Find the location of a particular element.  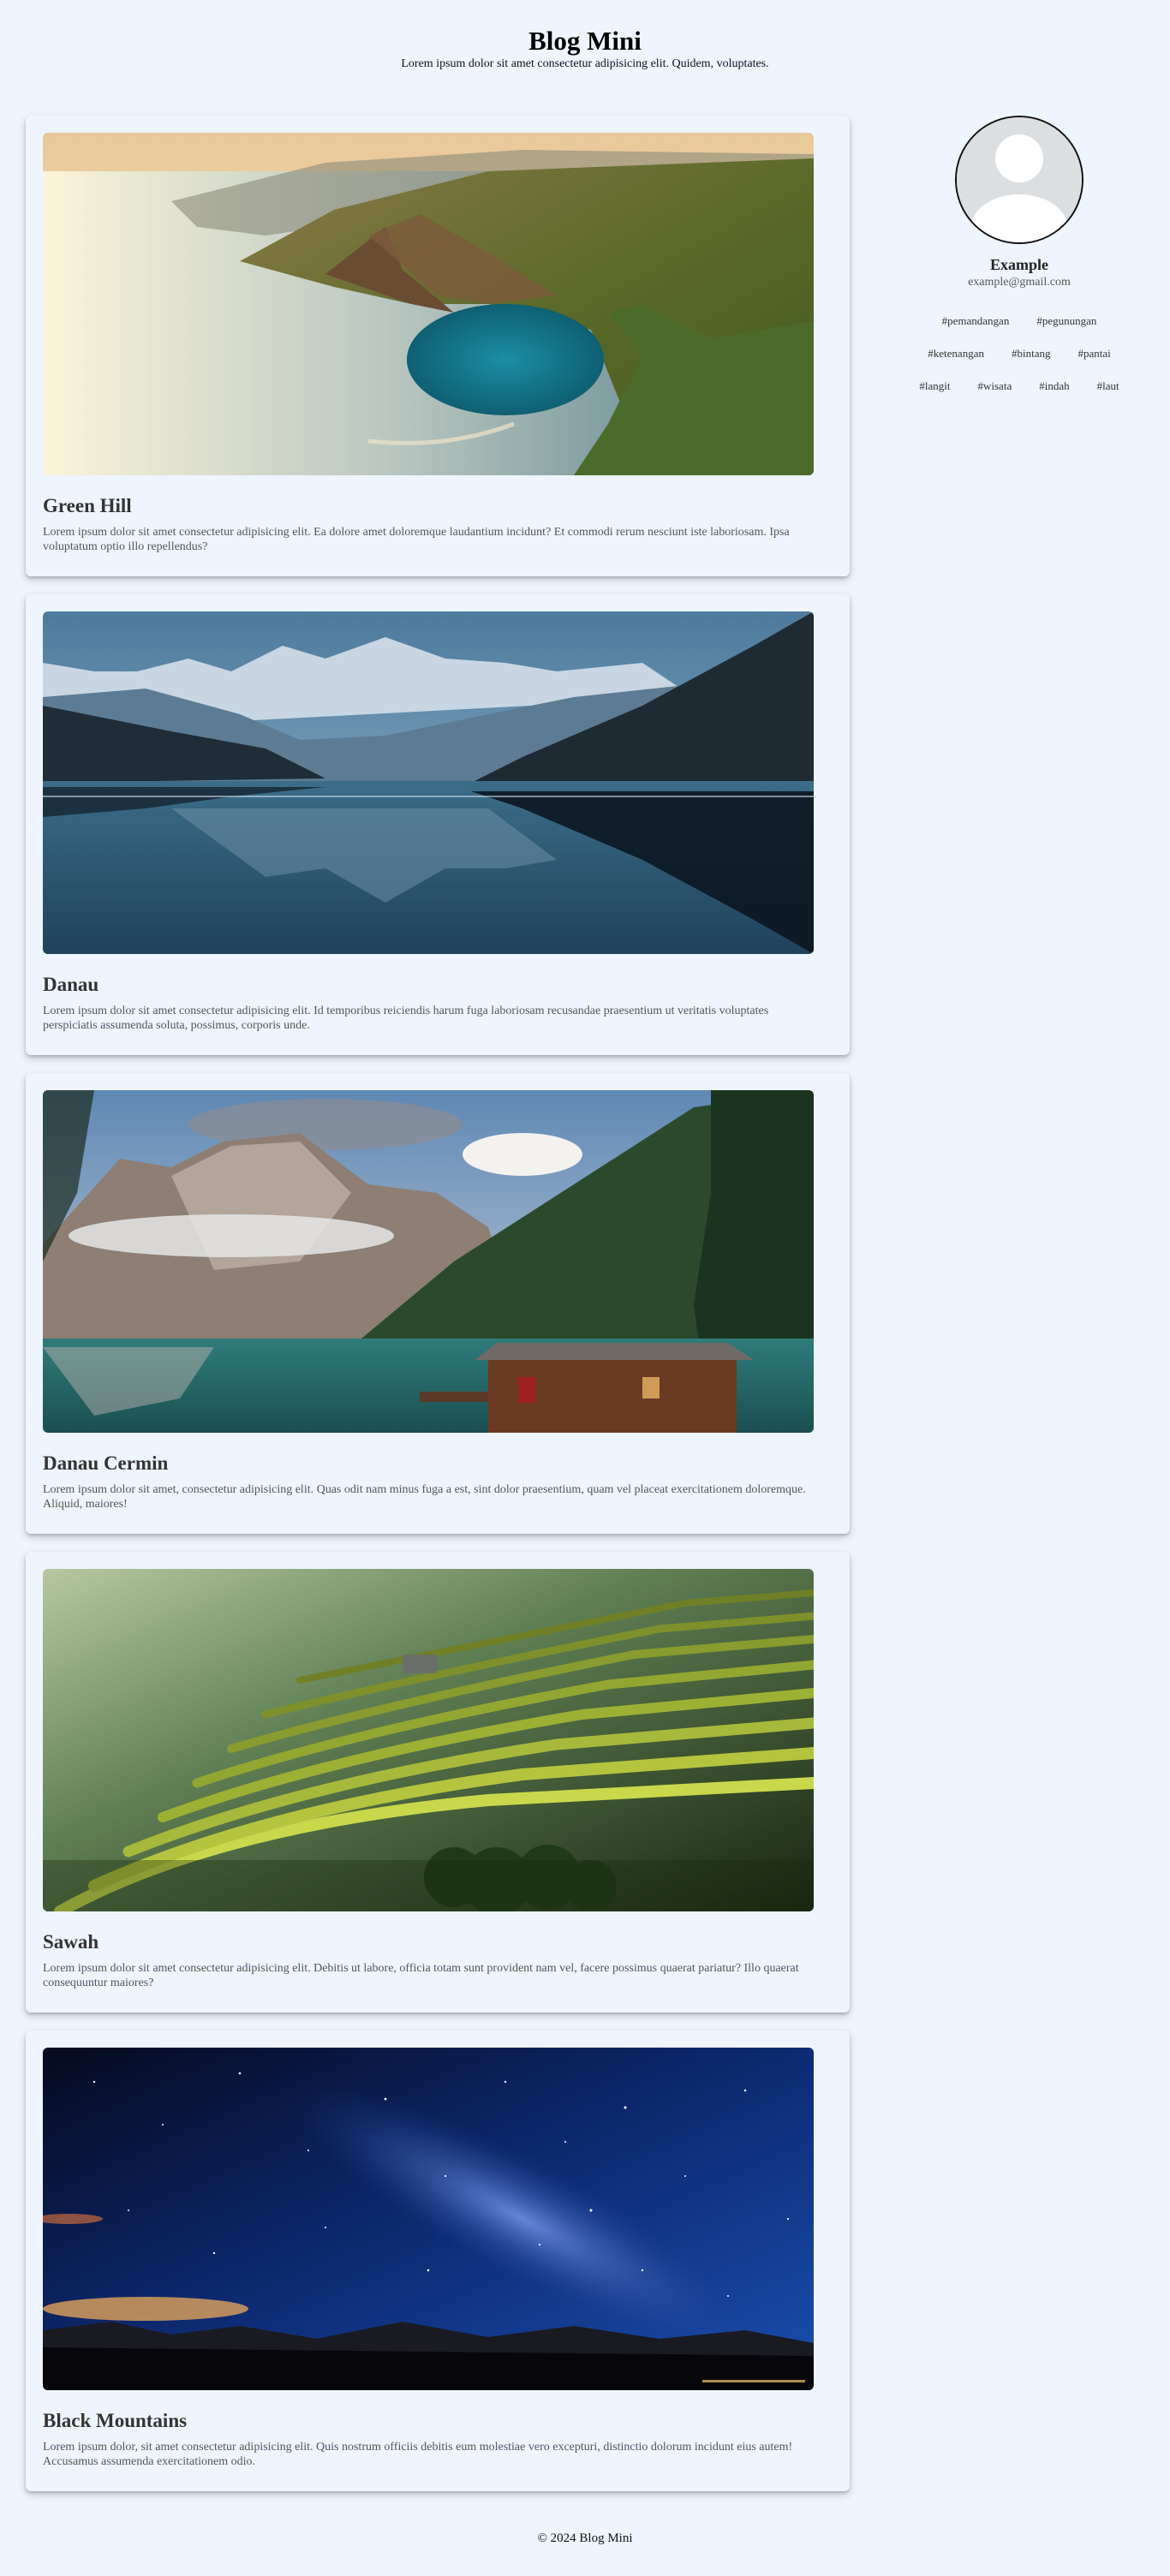

post-title: Sawah is located at coordinates (438, 1942).